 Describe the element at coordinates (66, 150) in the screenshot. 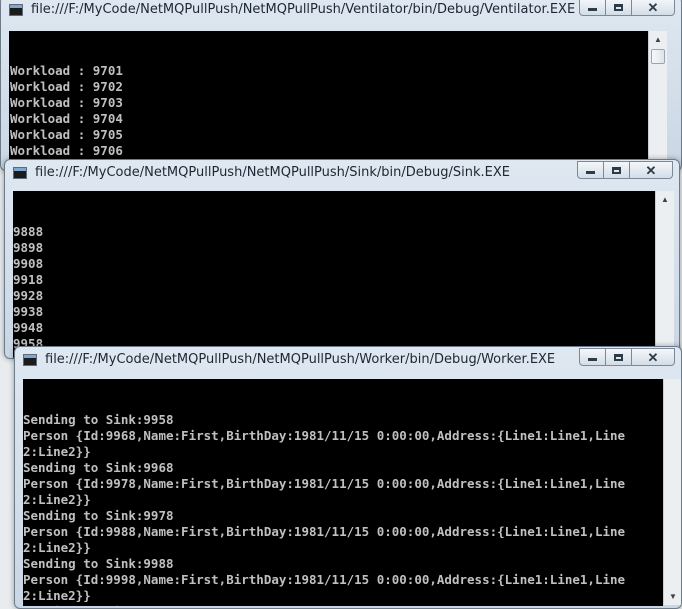

I see `ventilator-console-line: Workload : 9706` at that location.